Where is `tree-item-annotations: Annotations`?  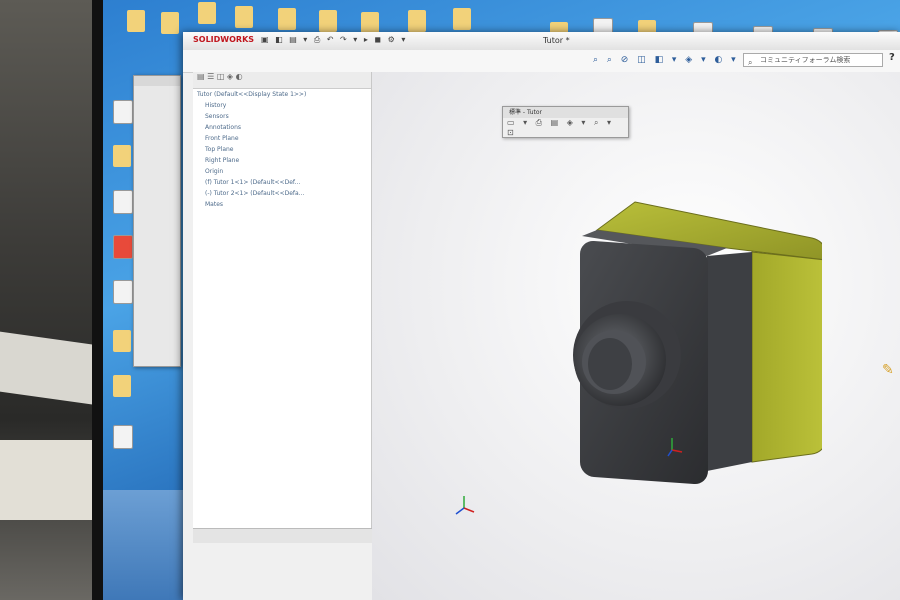 tree-item-annotations: Annotations is located at coordinates (282, 127).